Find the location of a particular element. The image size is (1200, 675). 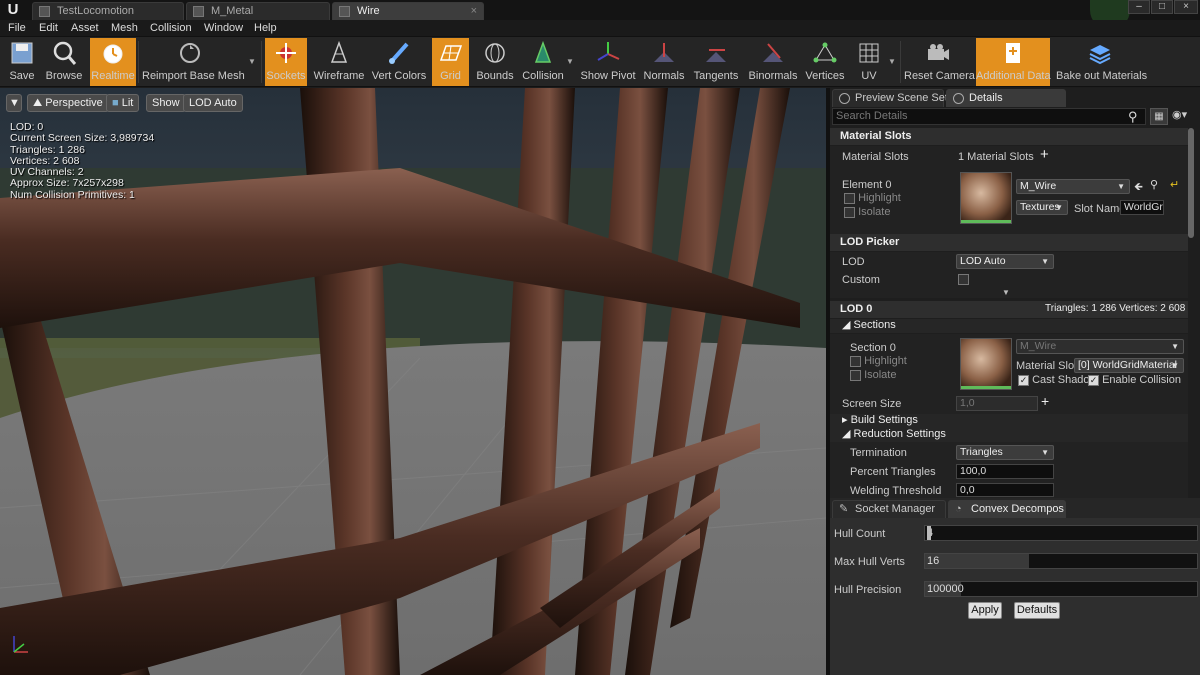

highlight-checkbox: Highlight is located at coordinates (872, 198).